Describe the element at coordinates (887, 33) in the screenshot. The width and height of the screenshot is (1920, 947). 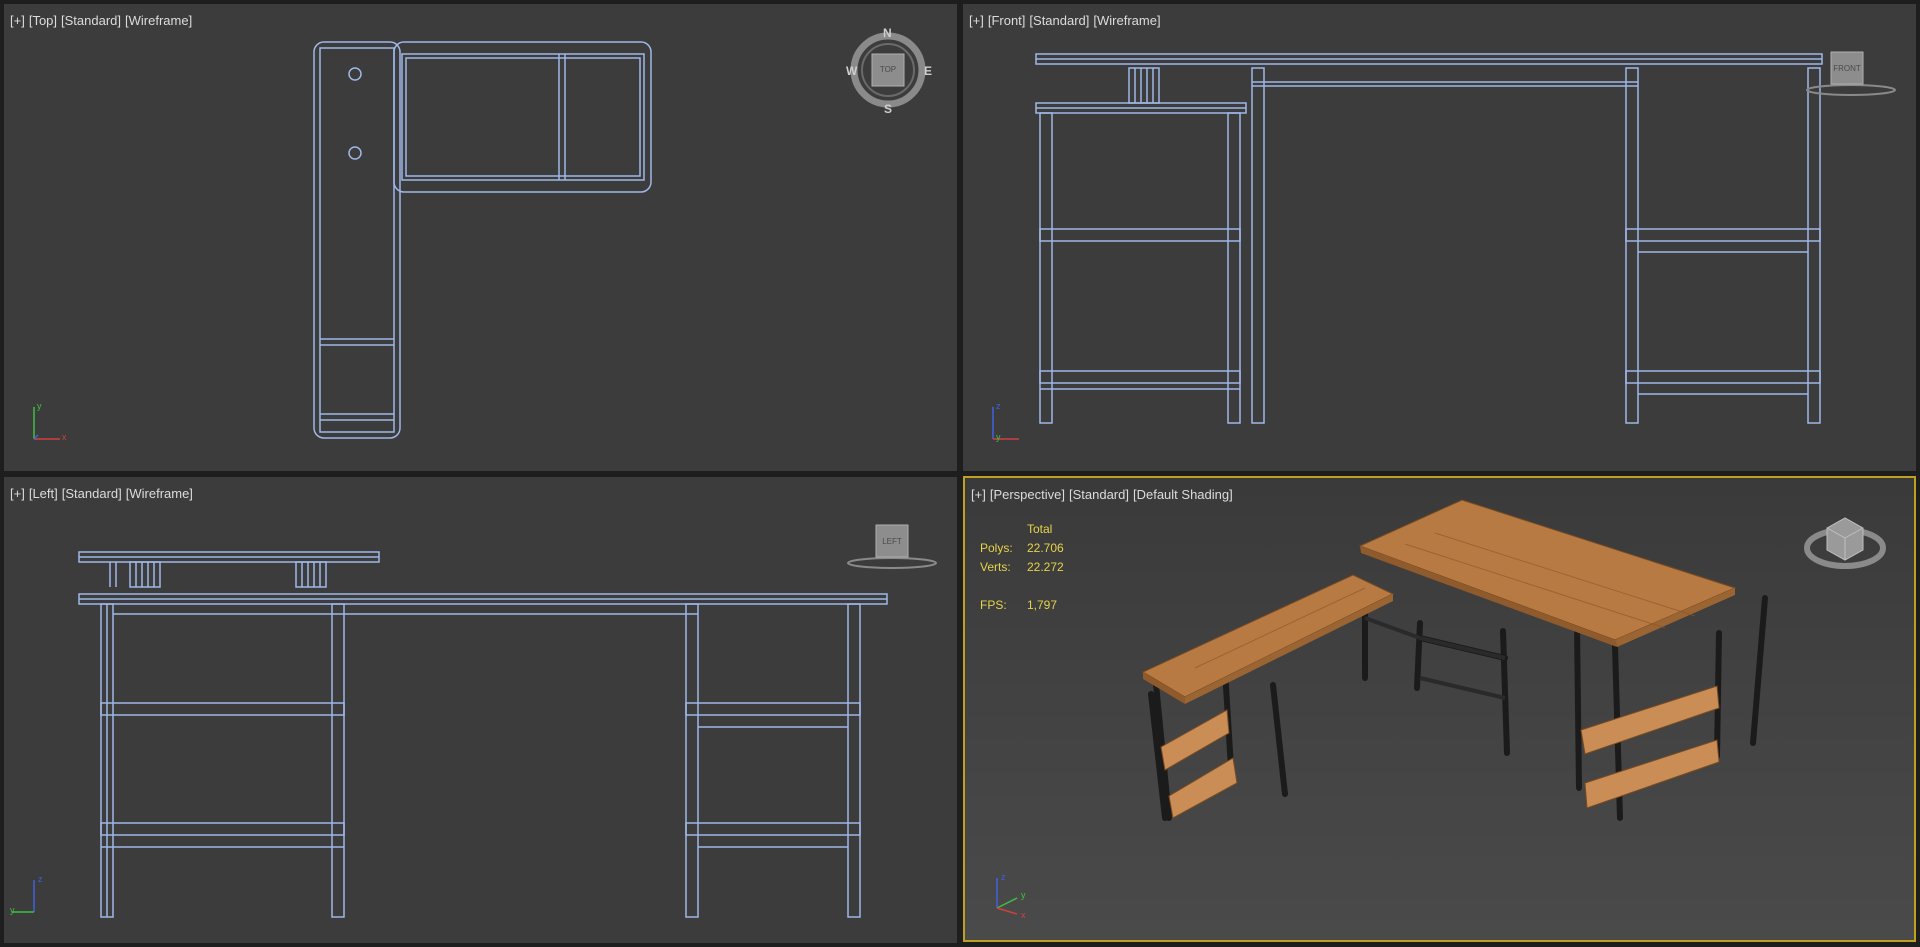
I see `compass-north-label: N` at that location.